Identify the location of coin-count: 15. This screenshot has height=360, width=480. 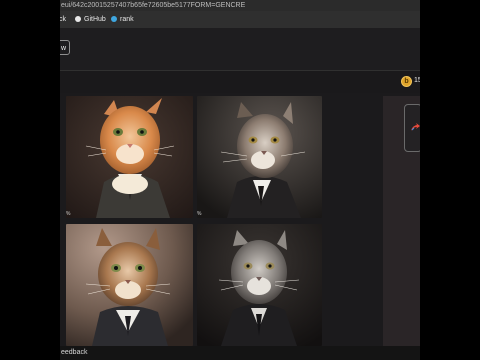
(417, 80).